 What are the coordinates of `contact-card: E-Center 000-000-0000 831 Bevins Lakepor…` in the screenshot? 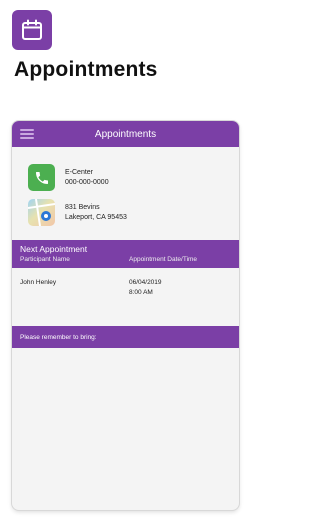 It's located at (125, 193).